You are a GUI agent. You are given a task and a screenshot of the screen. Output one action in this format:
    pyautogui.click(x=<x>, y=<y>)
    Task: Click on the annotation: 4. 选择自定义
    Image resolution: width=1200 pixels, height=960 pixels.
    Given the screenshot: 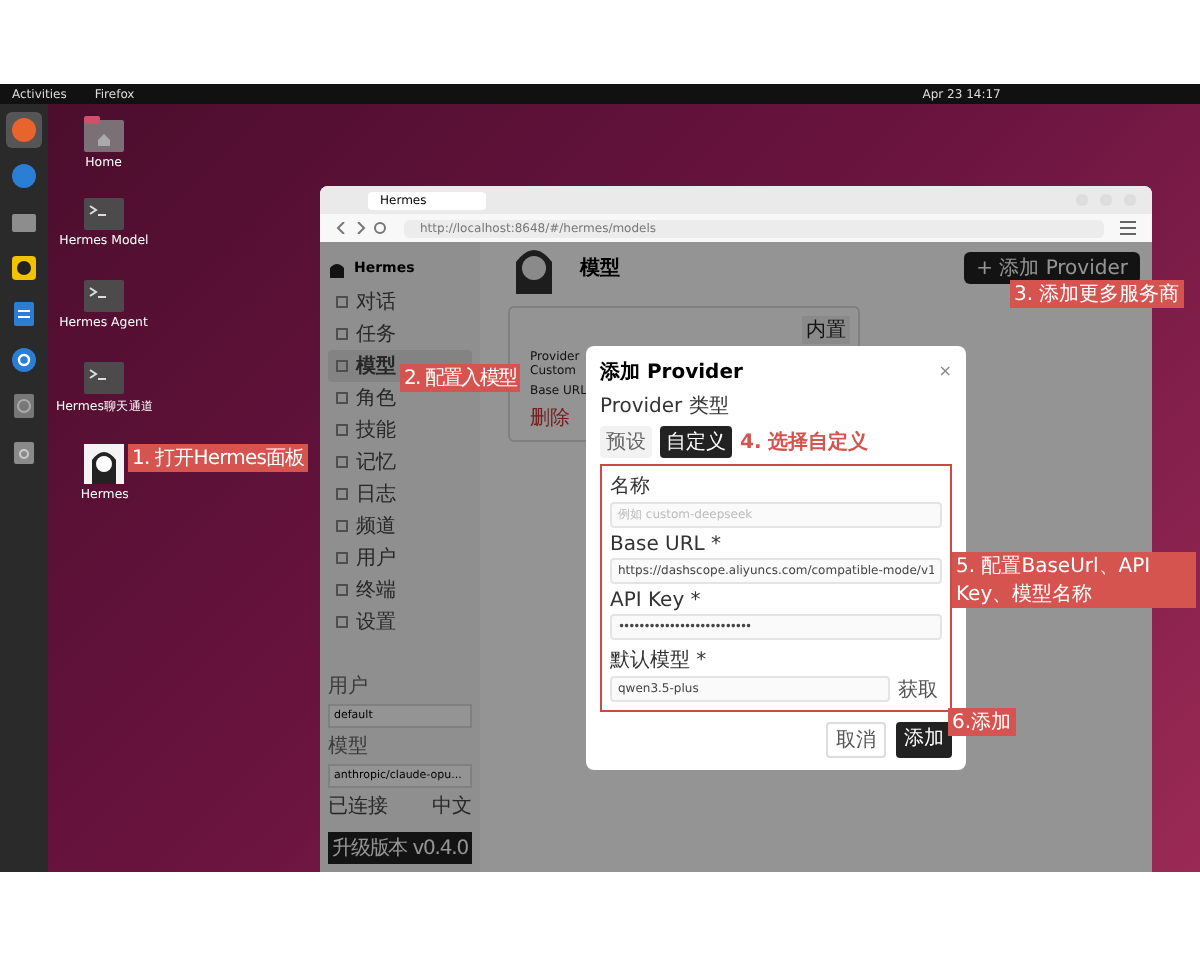 What is the action you would take?
    pyautogui.click(x=804, y=441)
    